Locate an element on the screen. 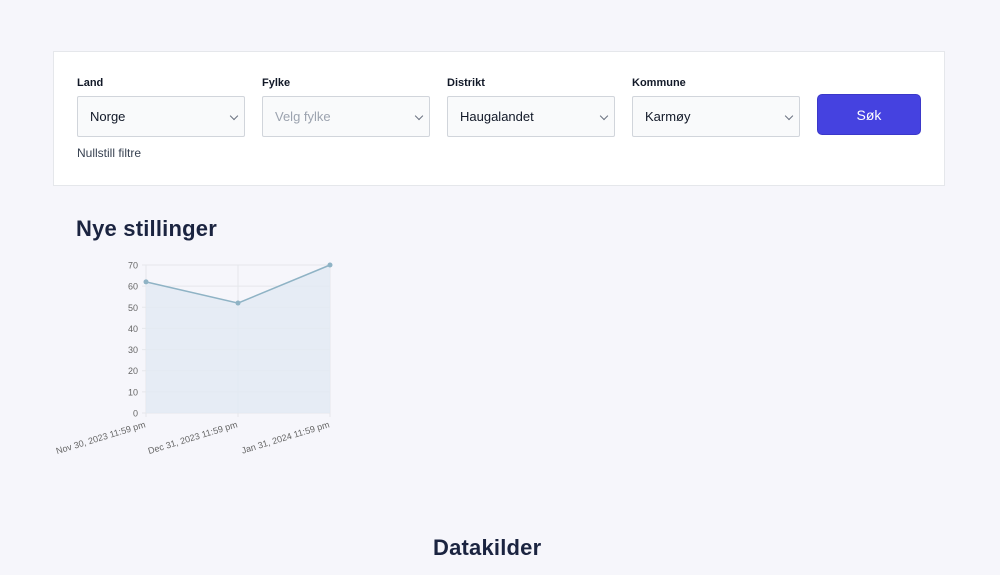 This screenshot has height=575, width=1000. kommune-value: Karmøy is located at coordinates (668, 116).